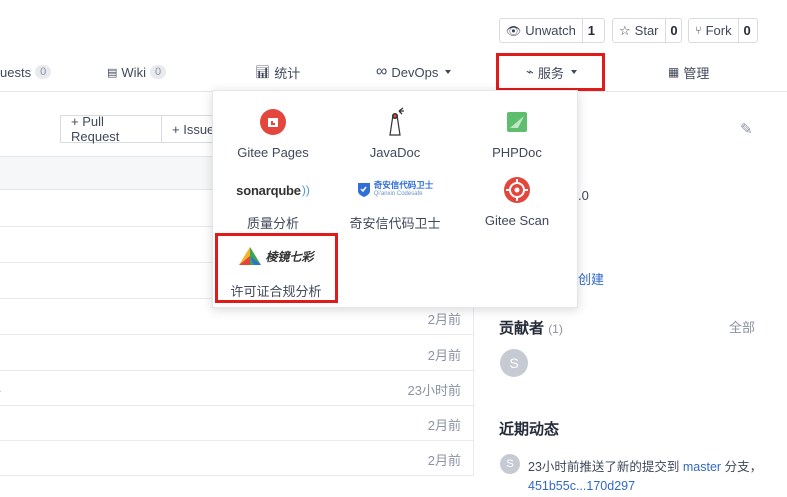  What do you see at coordinates (702, 467) in the screenshot?
I see `branch-link: master` at bounding box center [702, 467].